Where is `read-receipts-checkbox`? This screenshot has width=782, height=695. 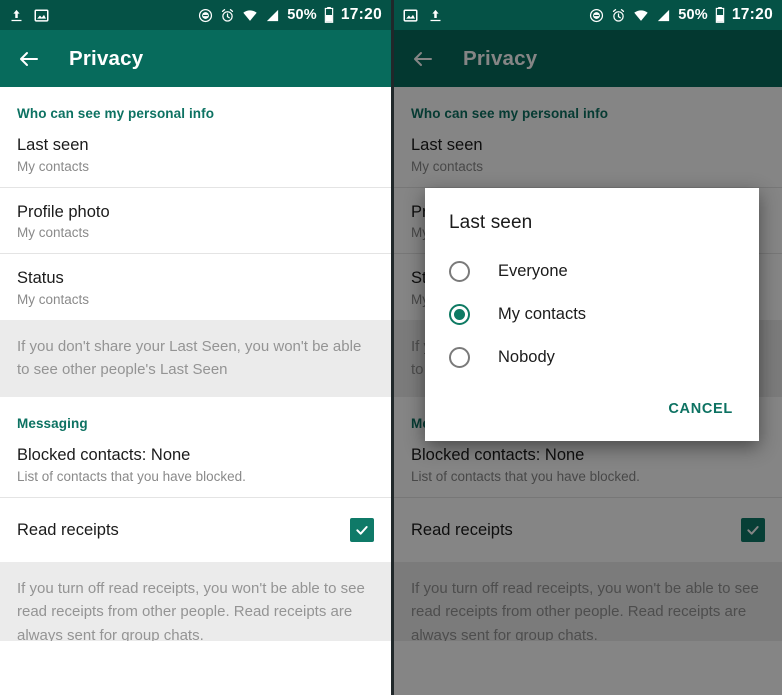 read-receipts-checkbox is located at coordinates (362, 530).